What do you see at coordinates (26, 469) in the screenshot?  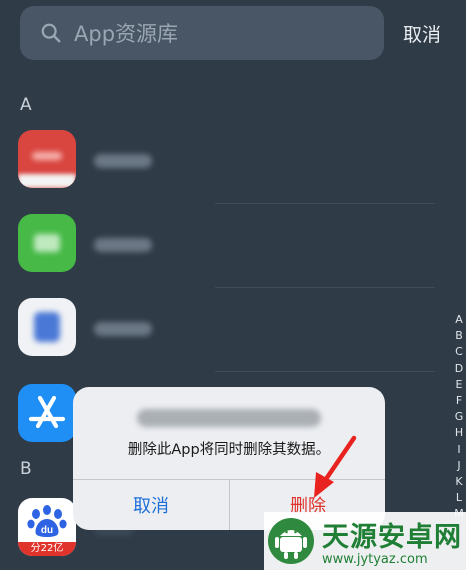 I see `section-header-b: B` at bounding box center [26, 469].